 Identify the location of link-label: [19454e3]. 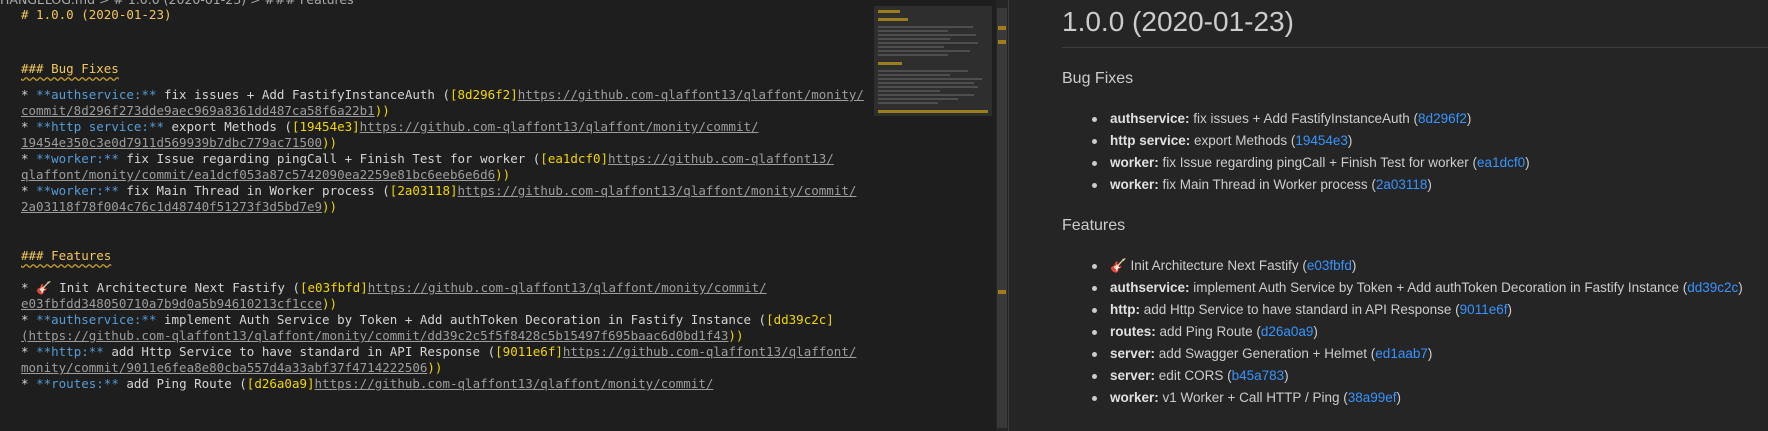
(326, 126).